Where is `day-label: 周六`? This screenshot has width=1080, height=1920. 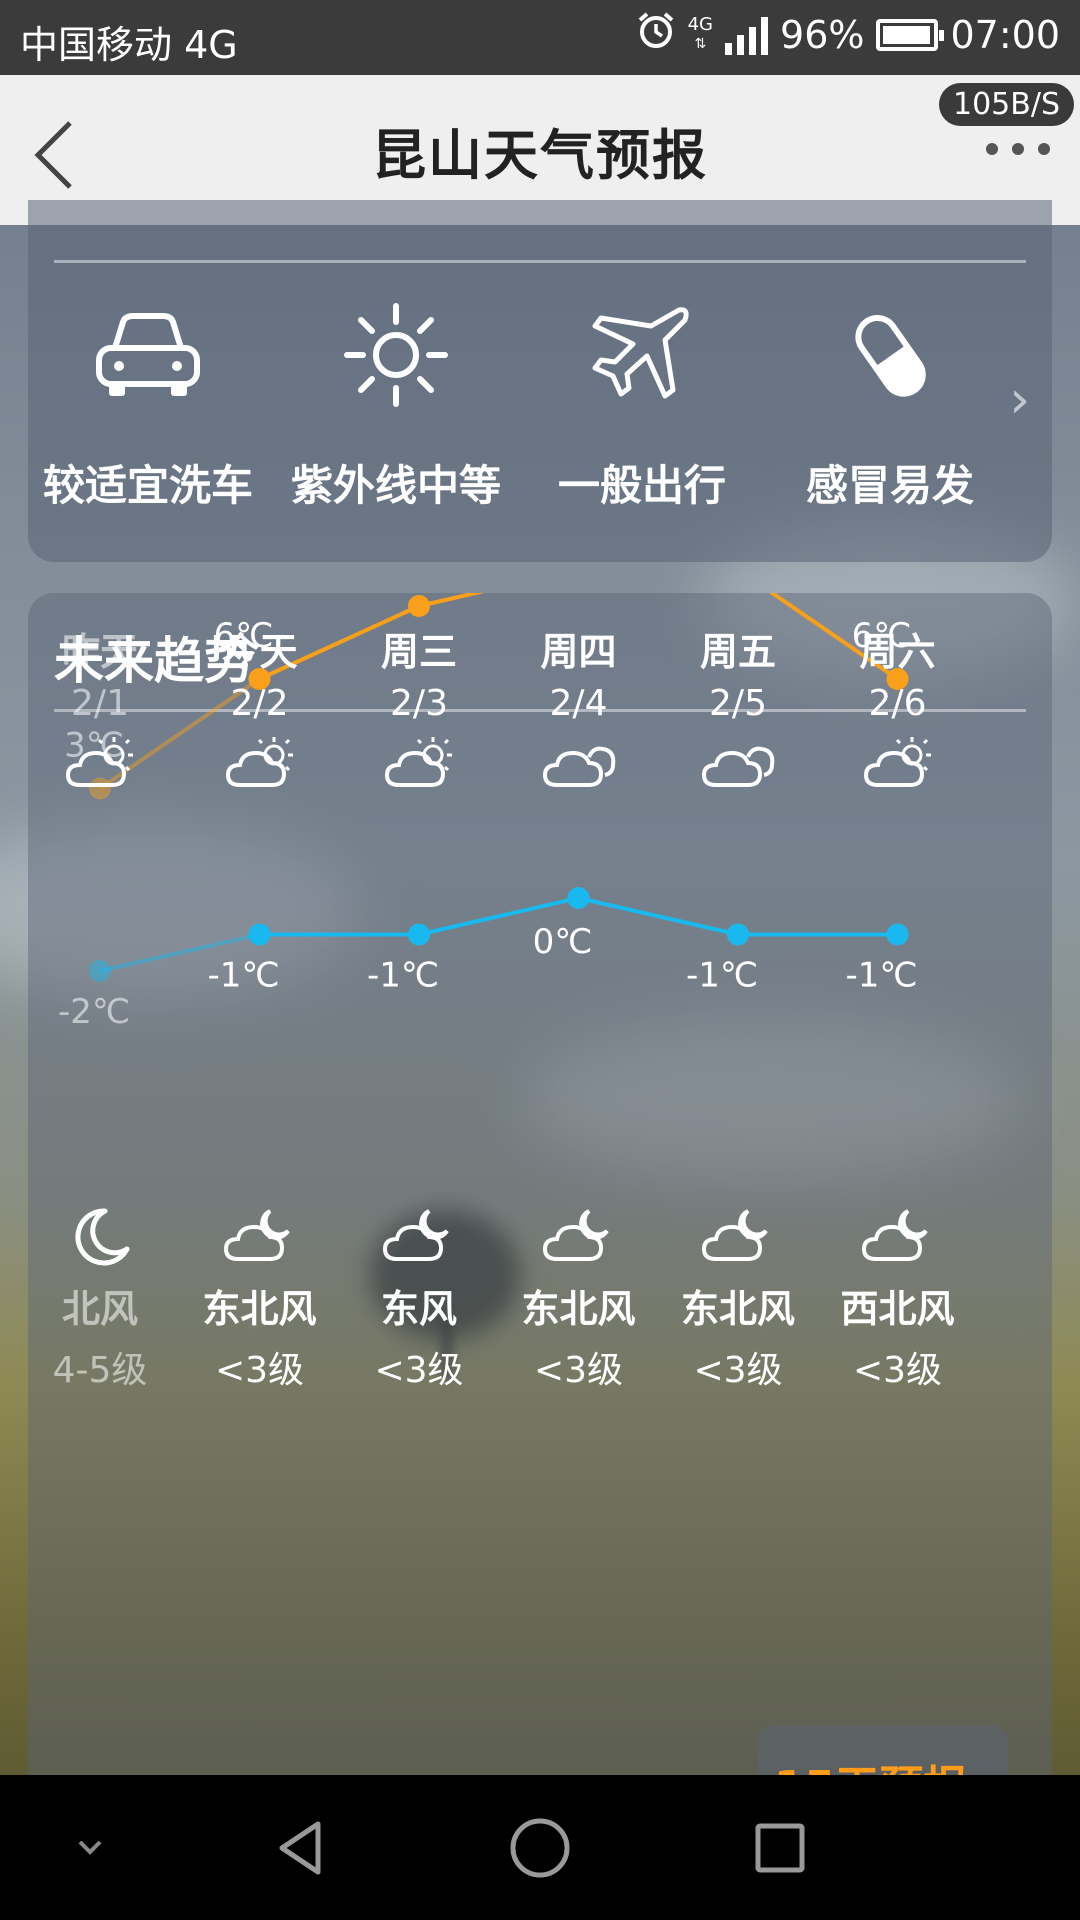 day-label: 周六 is located at coordinates (897, 652).